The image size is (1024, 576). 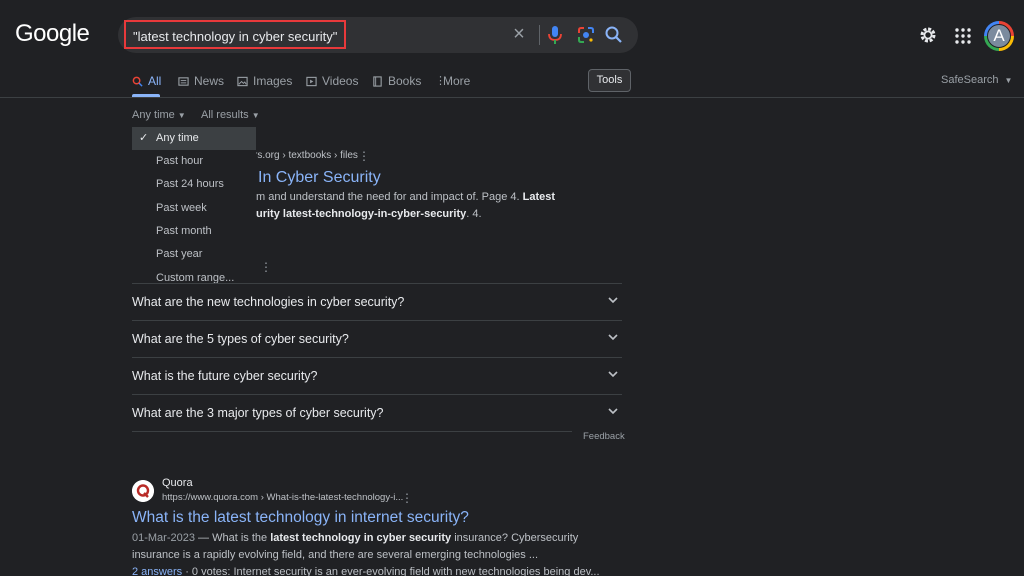 What do you see at coordinates (153, 115) in the screenshot?
I see `time-filter-label: Any time` at bounding box center [153, 115].